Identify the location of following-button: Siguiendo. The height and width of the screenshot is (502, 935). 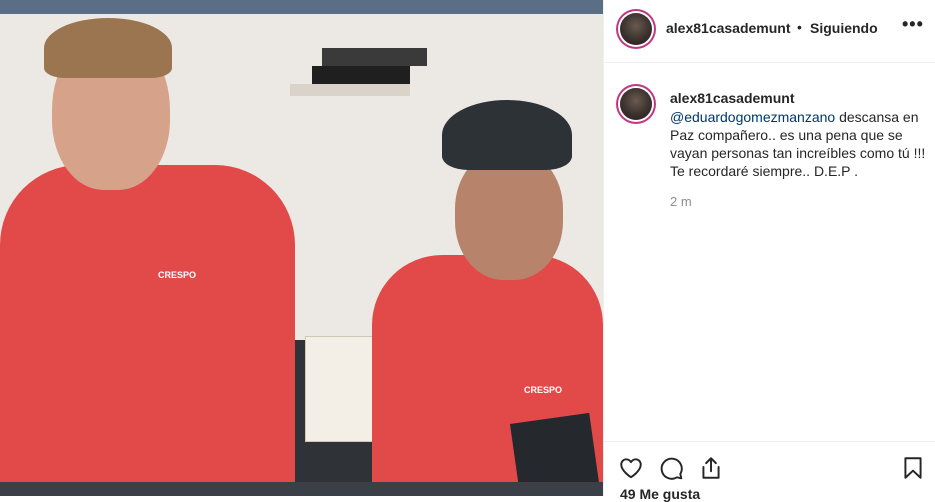
(844, 28).